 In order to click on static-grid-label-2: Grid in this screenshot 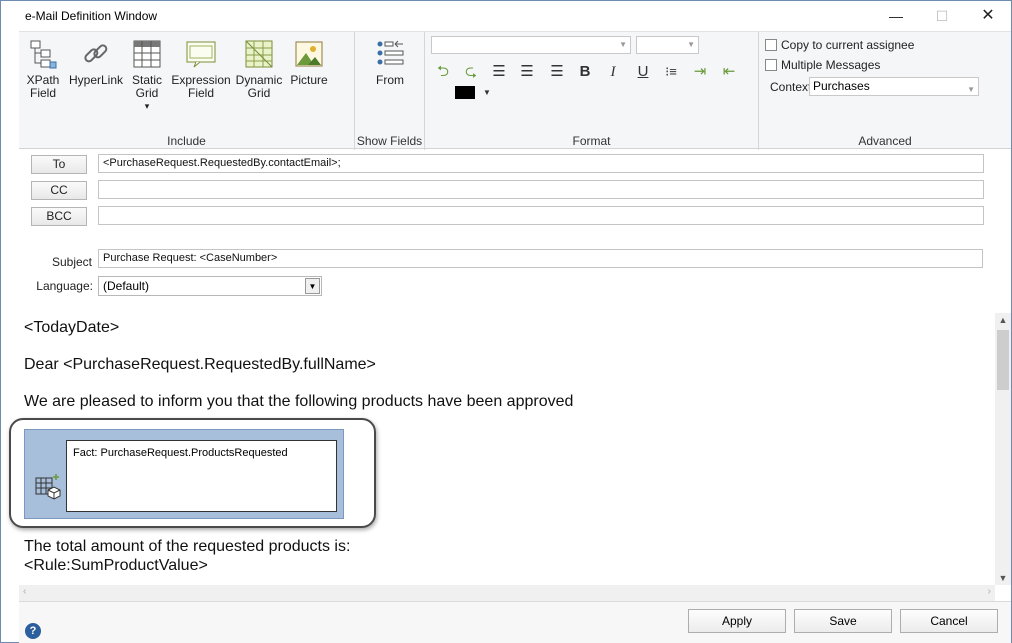, I will do `click(147, 93)`.